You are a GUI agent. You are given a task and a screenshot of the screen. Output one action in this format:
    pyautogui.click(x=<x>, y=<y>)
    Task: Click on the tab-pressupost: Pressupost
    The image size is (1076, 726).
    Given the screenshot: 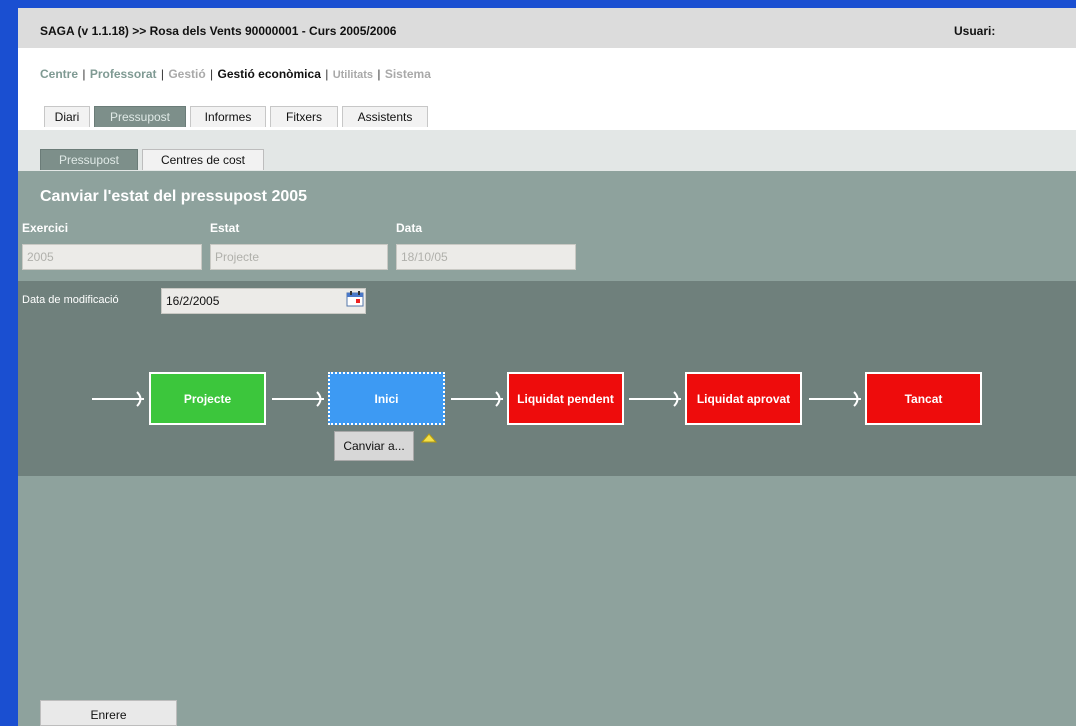 What is the action you would take?
    pyautogui.click(x=140, y=116)
    